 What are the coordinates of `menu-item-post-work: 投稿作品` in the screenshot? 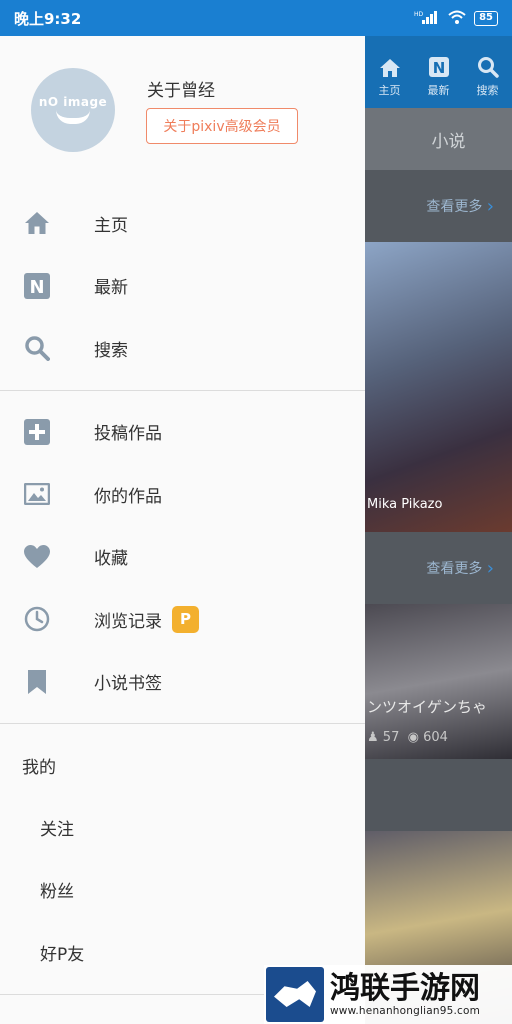 It's located at (182, 432).